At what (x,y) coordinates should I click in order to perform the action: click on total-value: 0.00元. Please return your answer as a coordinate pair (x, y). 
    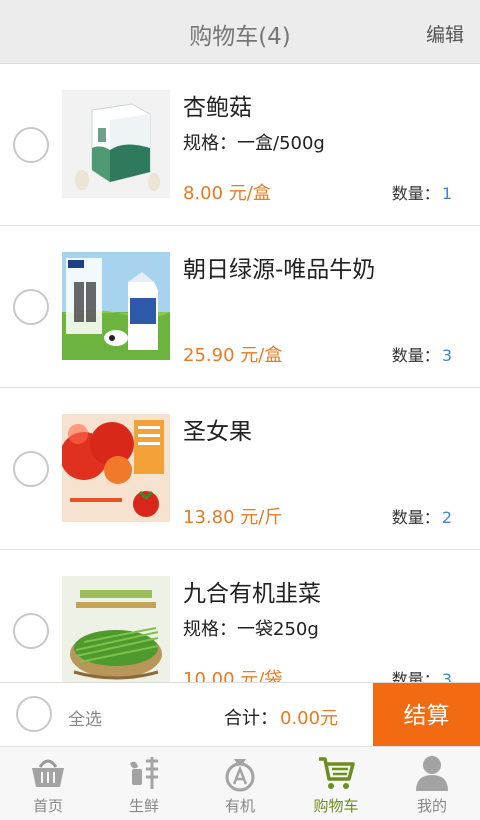
    Looking at the image, I should click on (309, 718).